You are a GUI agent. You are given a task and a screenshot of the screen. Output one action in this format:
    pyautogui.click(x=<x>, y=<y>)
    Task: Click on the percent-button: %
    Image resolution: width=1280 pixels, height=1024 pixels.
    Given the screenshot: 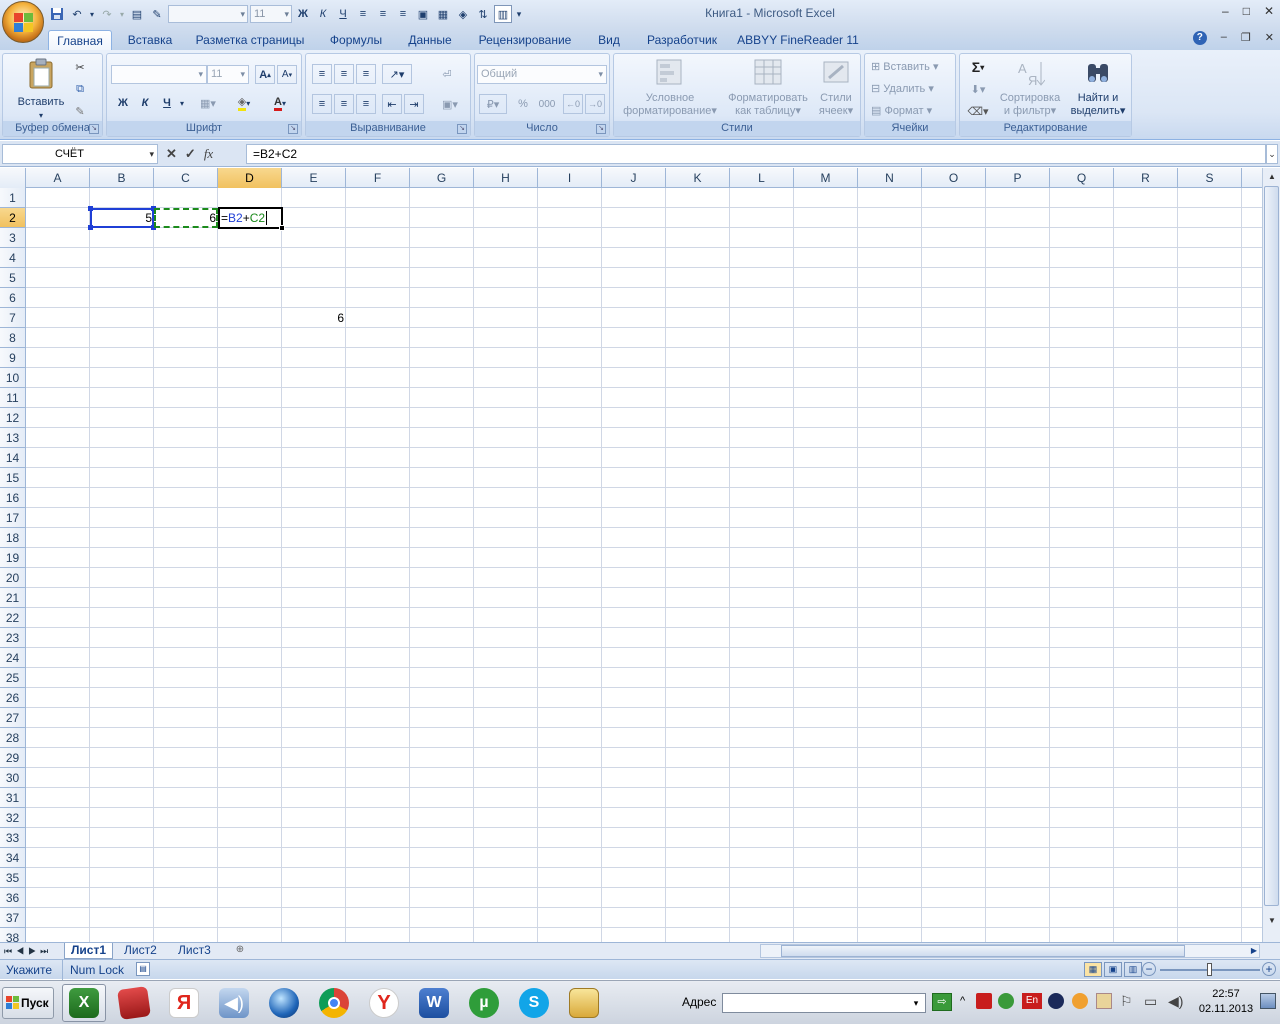 What is the action you would take?
    pyautogui.click(x=523, y=104)
    